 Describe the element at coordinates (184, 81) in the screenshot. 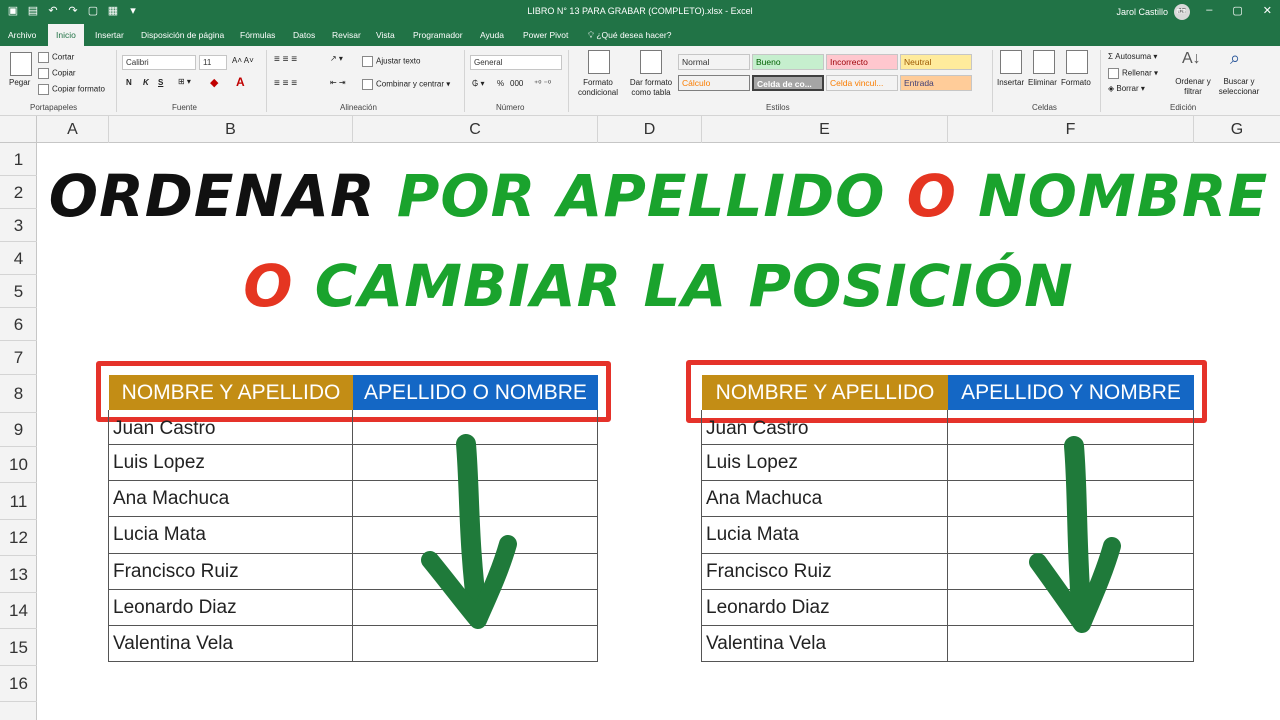

I see `borders-icon: ⊞ ▾` at that location.